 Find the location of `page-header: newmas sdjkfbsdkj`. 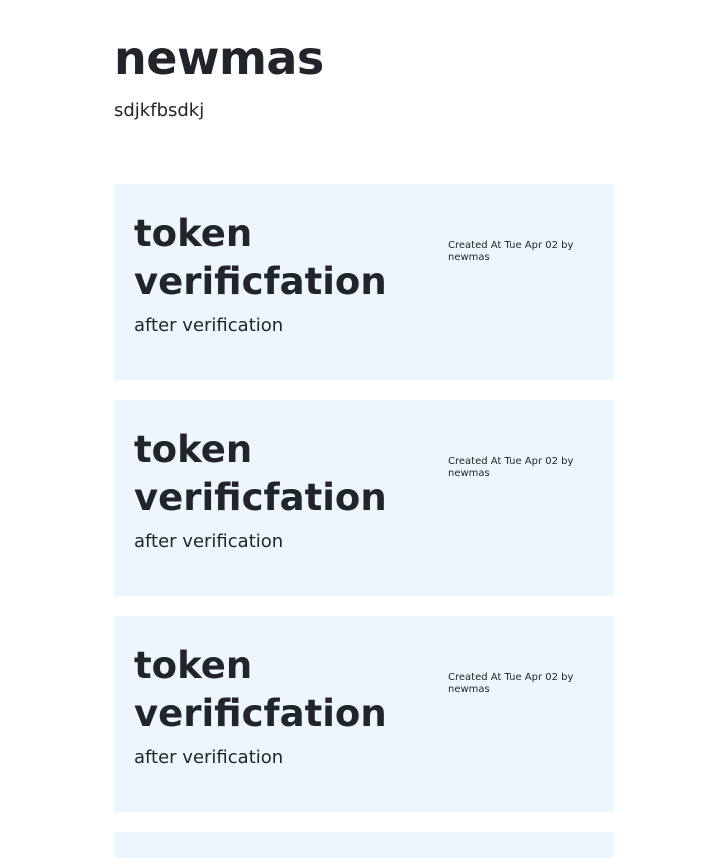

page-header: newmas sdjkfbsdkj is located at coordinates (219, 76).